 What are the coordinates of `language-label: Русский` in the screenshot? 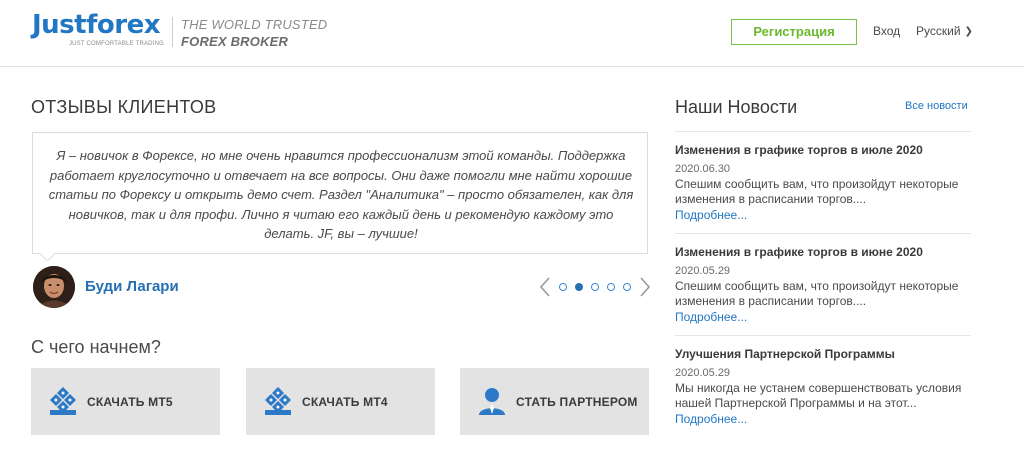 It's located at (938, 31).